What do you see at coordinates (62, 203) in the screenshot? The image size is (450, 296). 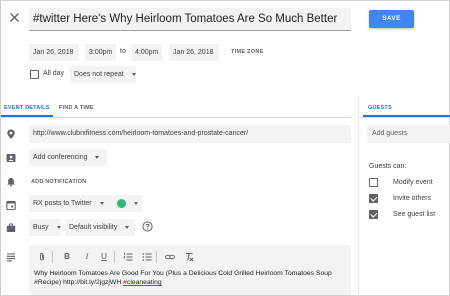 I see `calendar-value: RX posts to Twitter` at bounding box center [62, 203].